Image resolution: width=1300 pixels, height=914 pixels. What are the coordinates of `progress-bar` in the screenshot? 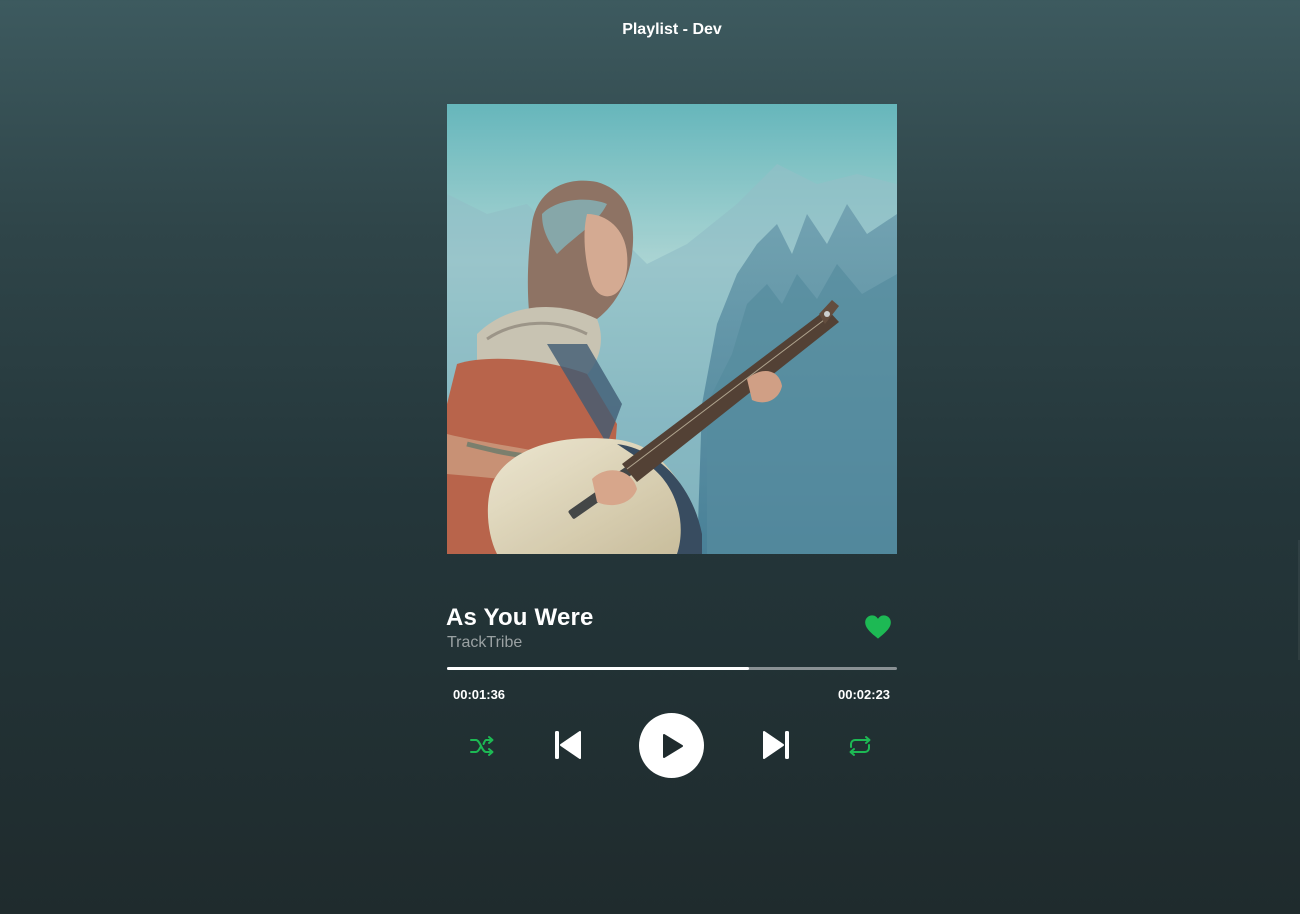 It's located at (672, 668).